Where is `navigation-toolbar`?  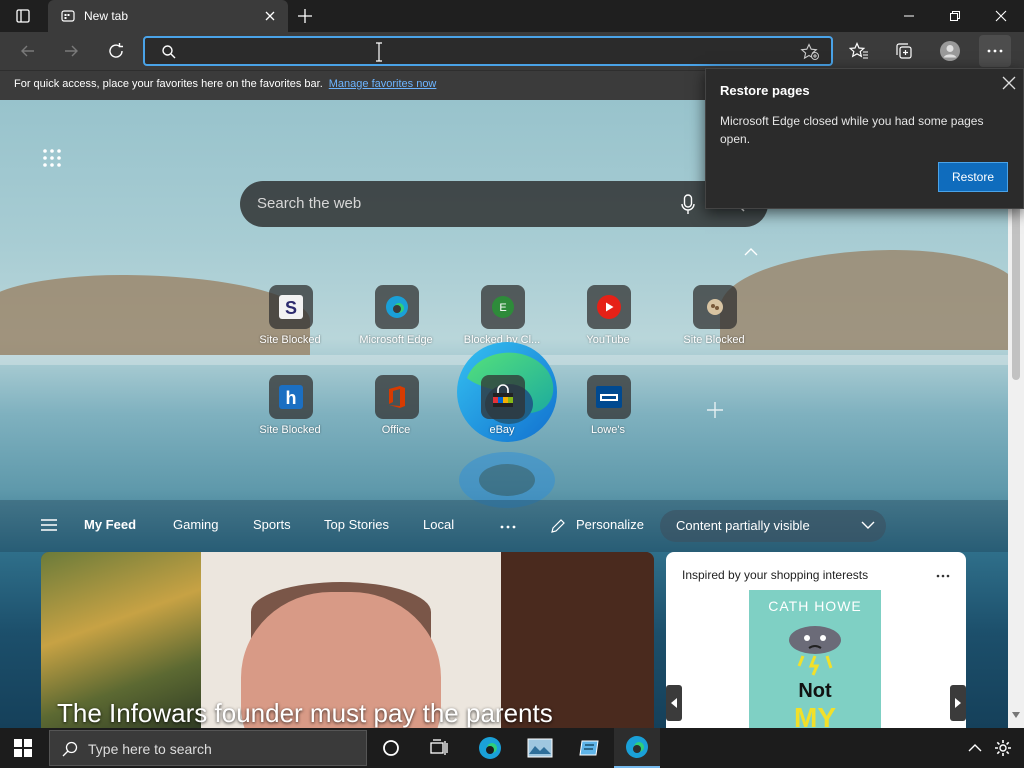 navigation-toolbar is located at coordinates (512, 51).